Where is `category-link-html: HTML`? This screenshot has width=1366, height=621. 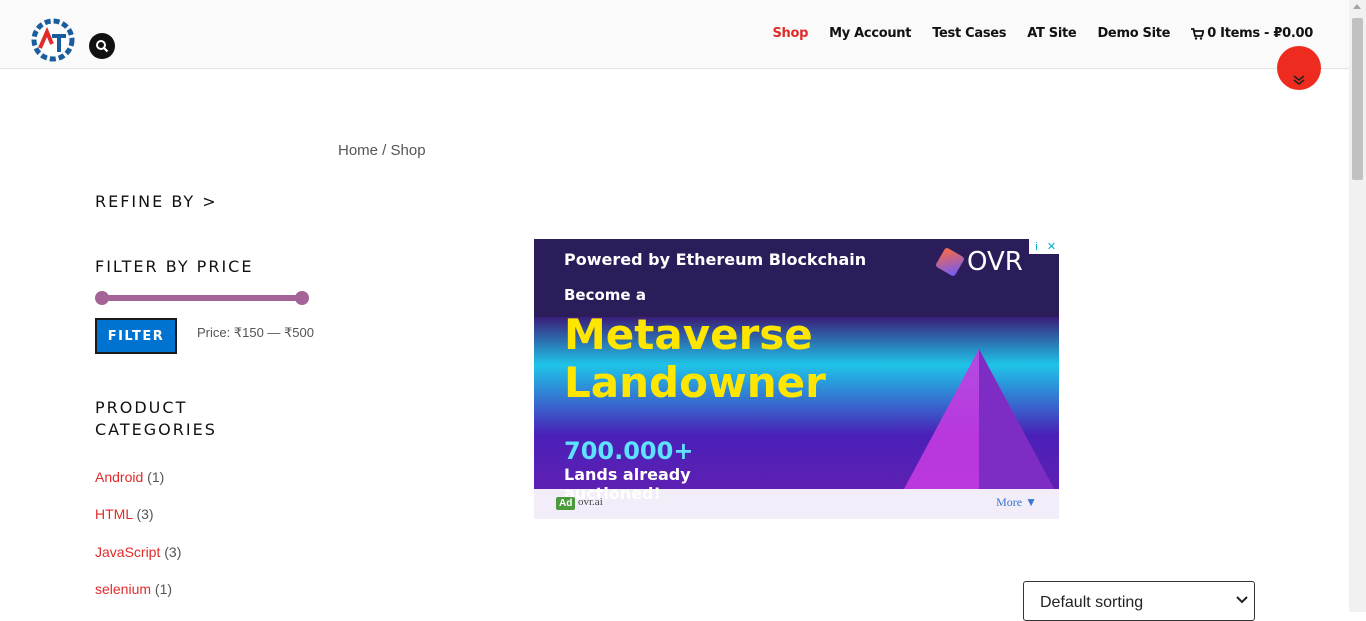 category-link-html: HTML is located at coordinates (114, 514).